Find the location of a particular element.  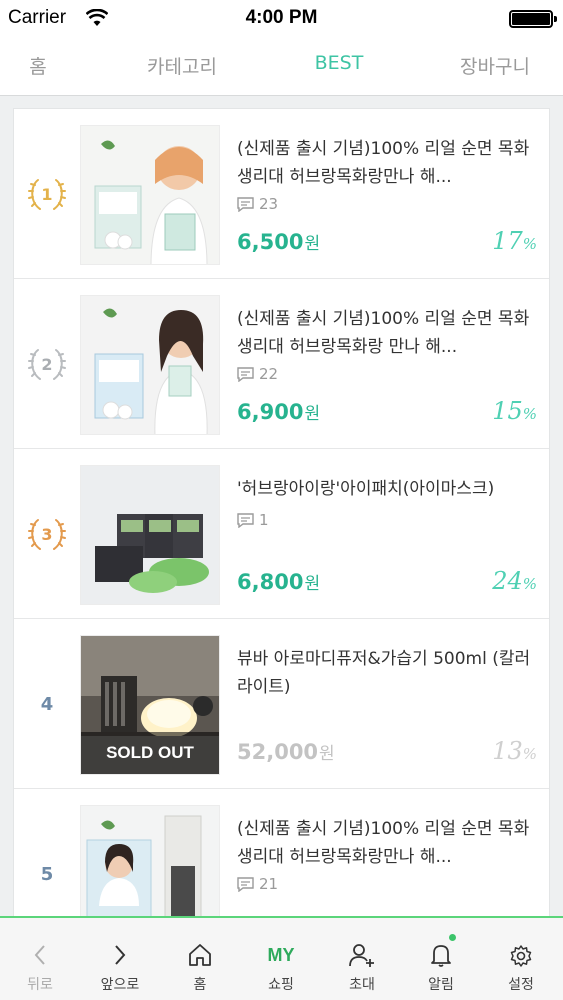

comment-count-value: 21 is located at coordinates (269, 884).